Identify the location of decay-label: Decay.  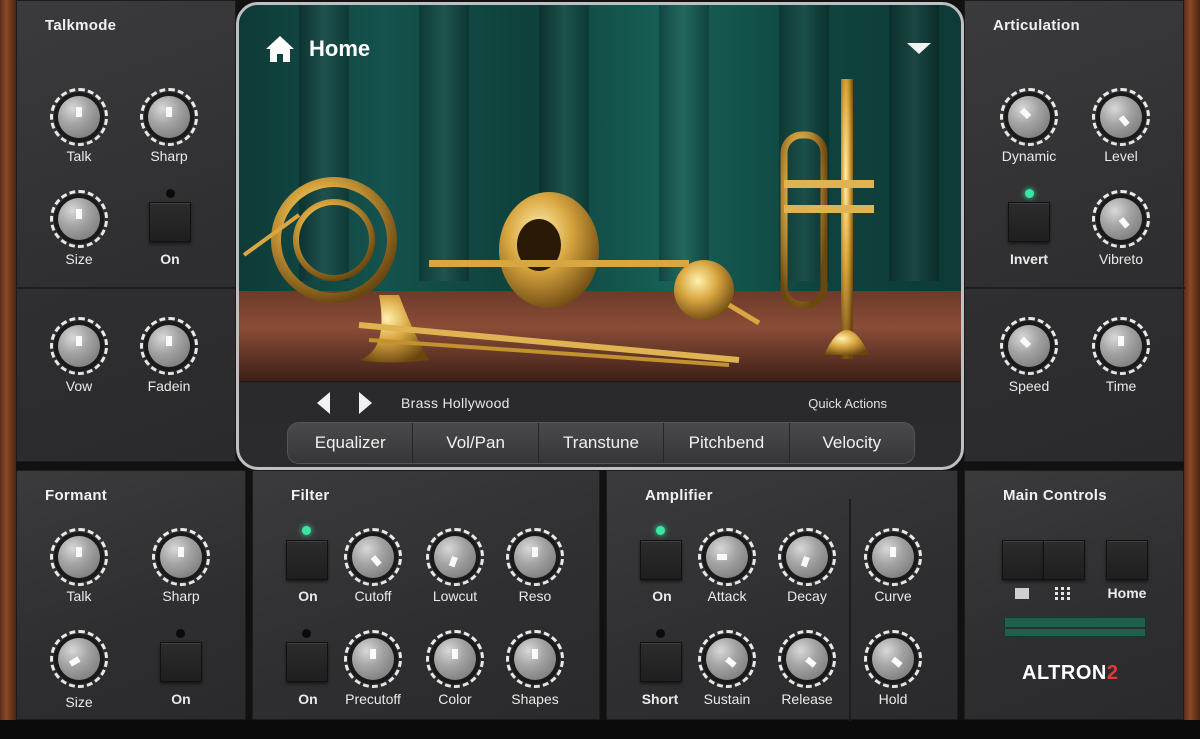
(807, 596).